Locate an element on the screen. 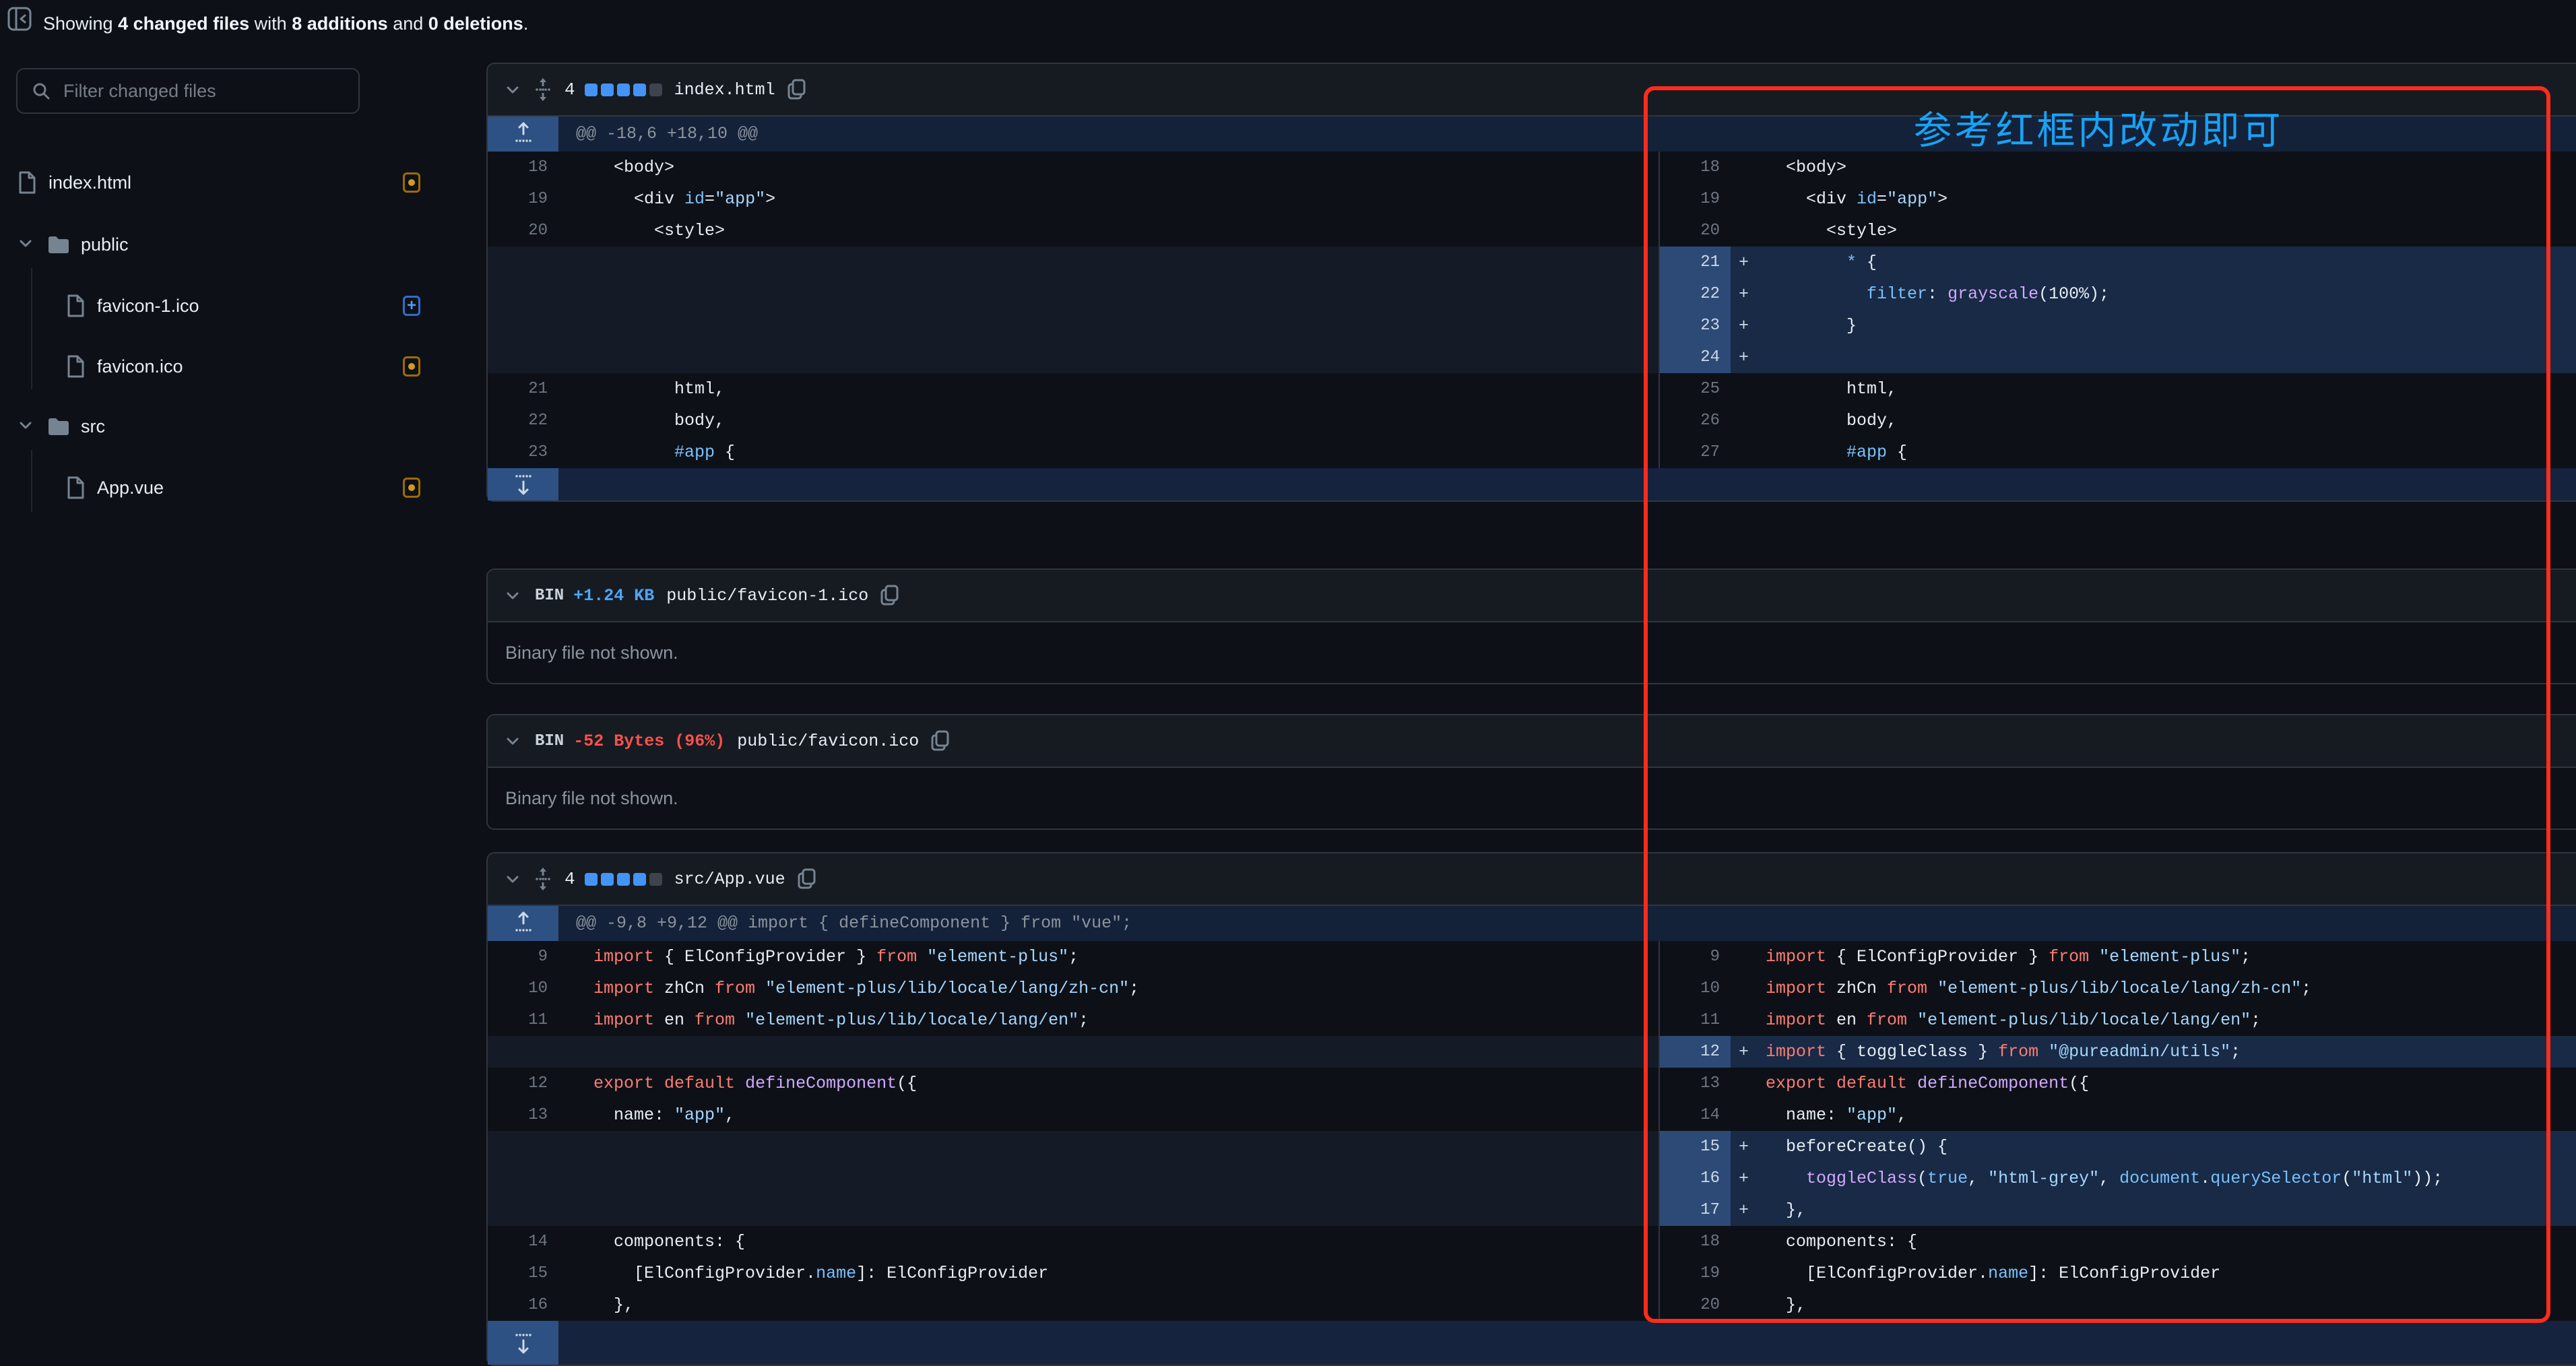  diff-code-row: 13 export default defineComponent({ is located at coordinates (2118, 1083).